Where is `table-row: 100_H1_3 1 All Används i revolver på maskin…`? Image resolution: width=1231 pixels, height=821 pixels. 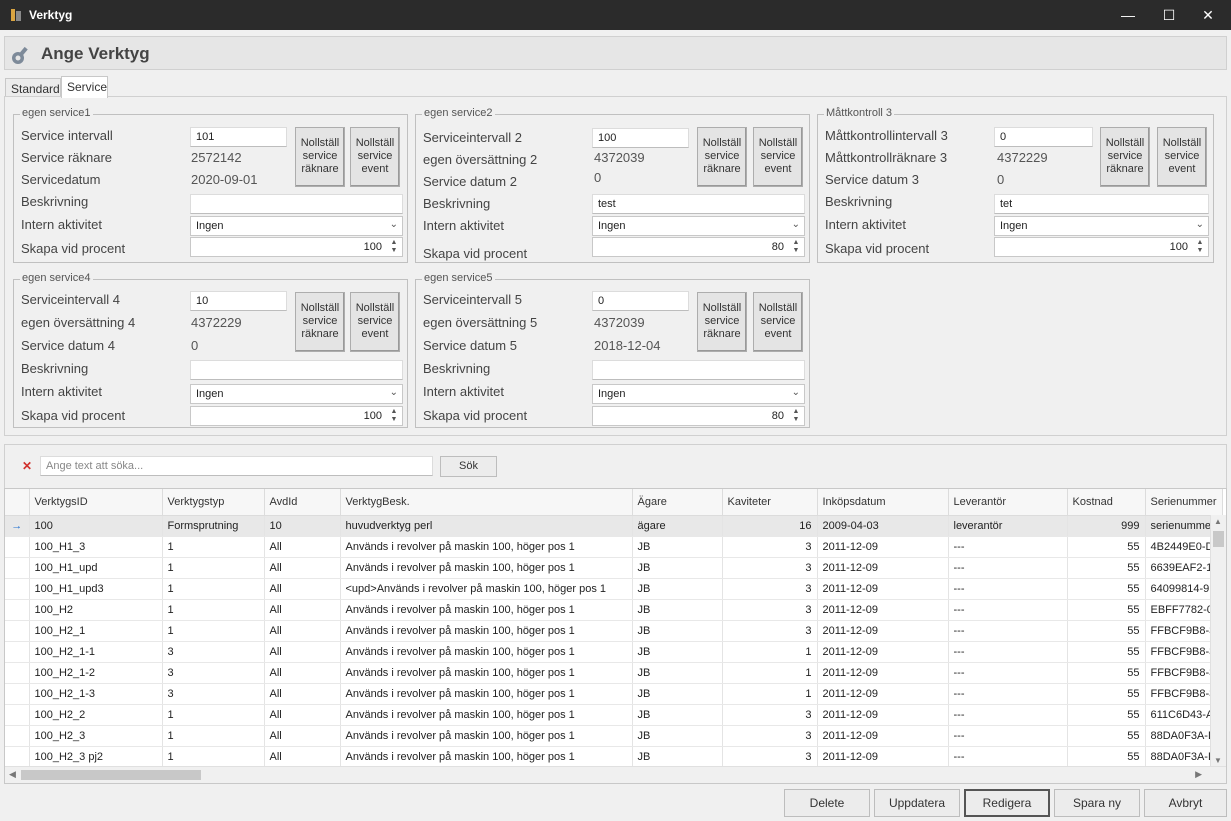
table-row: 100_H1_3 1 All Används i revolver på maskin… is located at coordinates (614, 547).